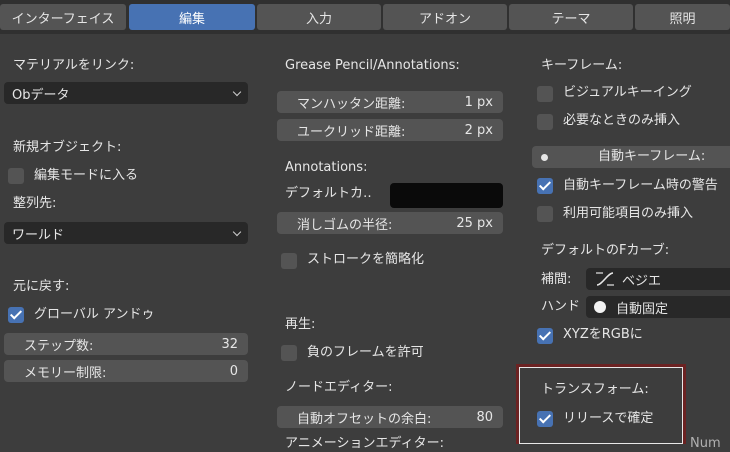 The width and height of the screenshot is (730, 452). What do you see at coordinates (628, 213) in the screenshot?
I see `only-available-label: 利用可能項目のみ挿入` at bounding box center [628, 213].